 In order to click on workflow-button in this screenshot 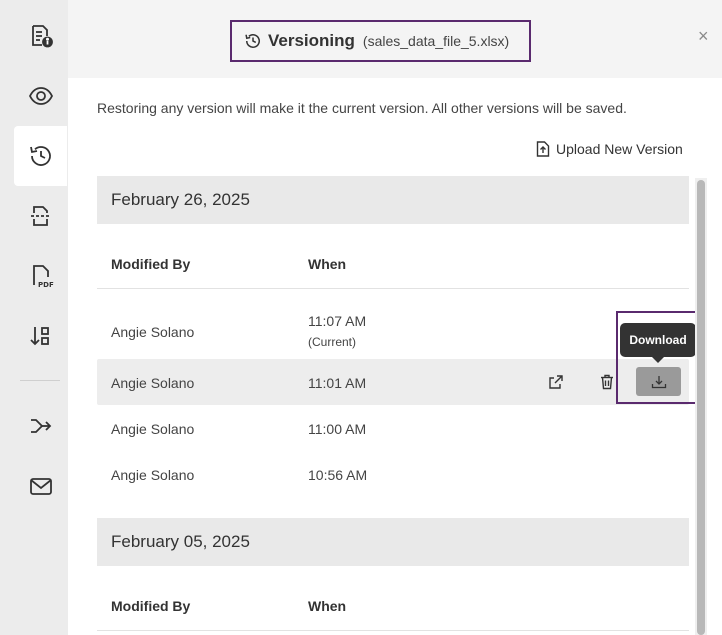, I will do `click(40, 426)`.